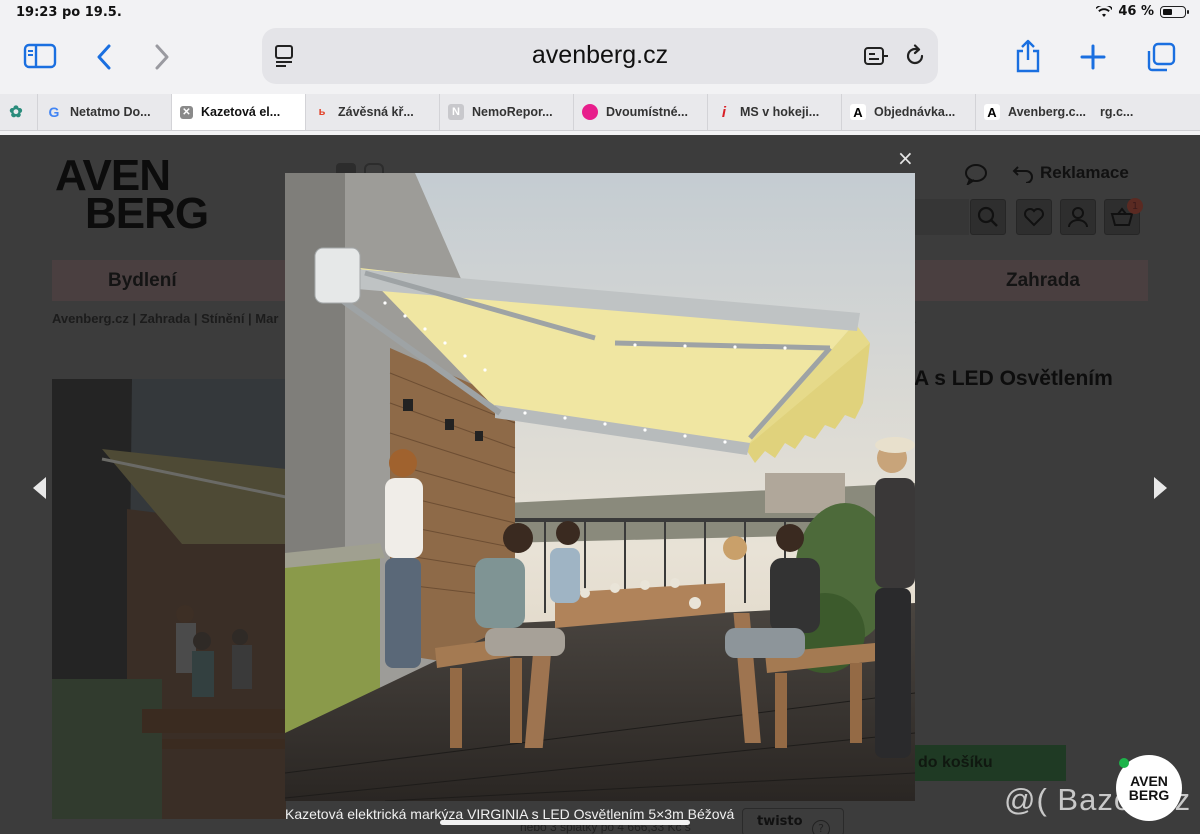 This screenshot has height=834, width=1200. What do you see at coordinates (590, 112) in the screenshot?
I see `pink-dot-icon` at bounding box center [590, 112].